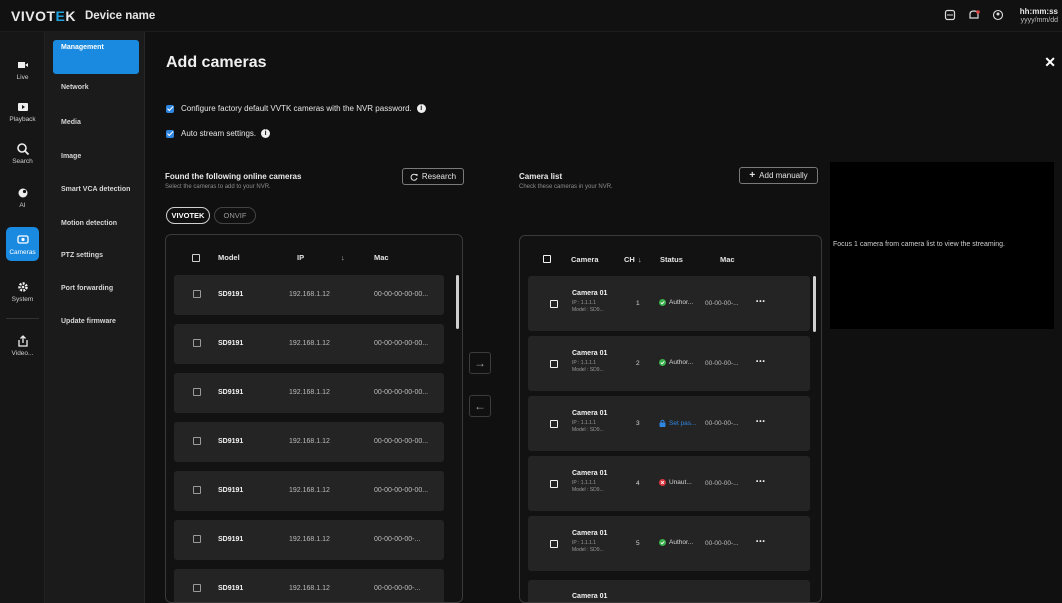 This screenshot has width=1062, height=603. Describe the element at coordinates (662, 423) in the screenshot. I see `lock-icon` at that location.